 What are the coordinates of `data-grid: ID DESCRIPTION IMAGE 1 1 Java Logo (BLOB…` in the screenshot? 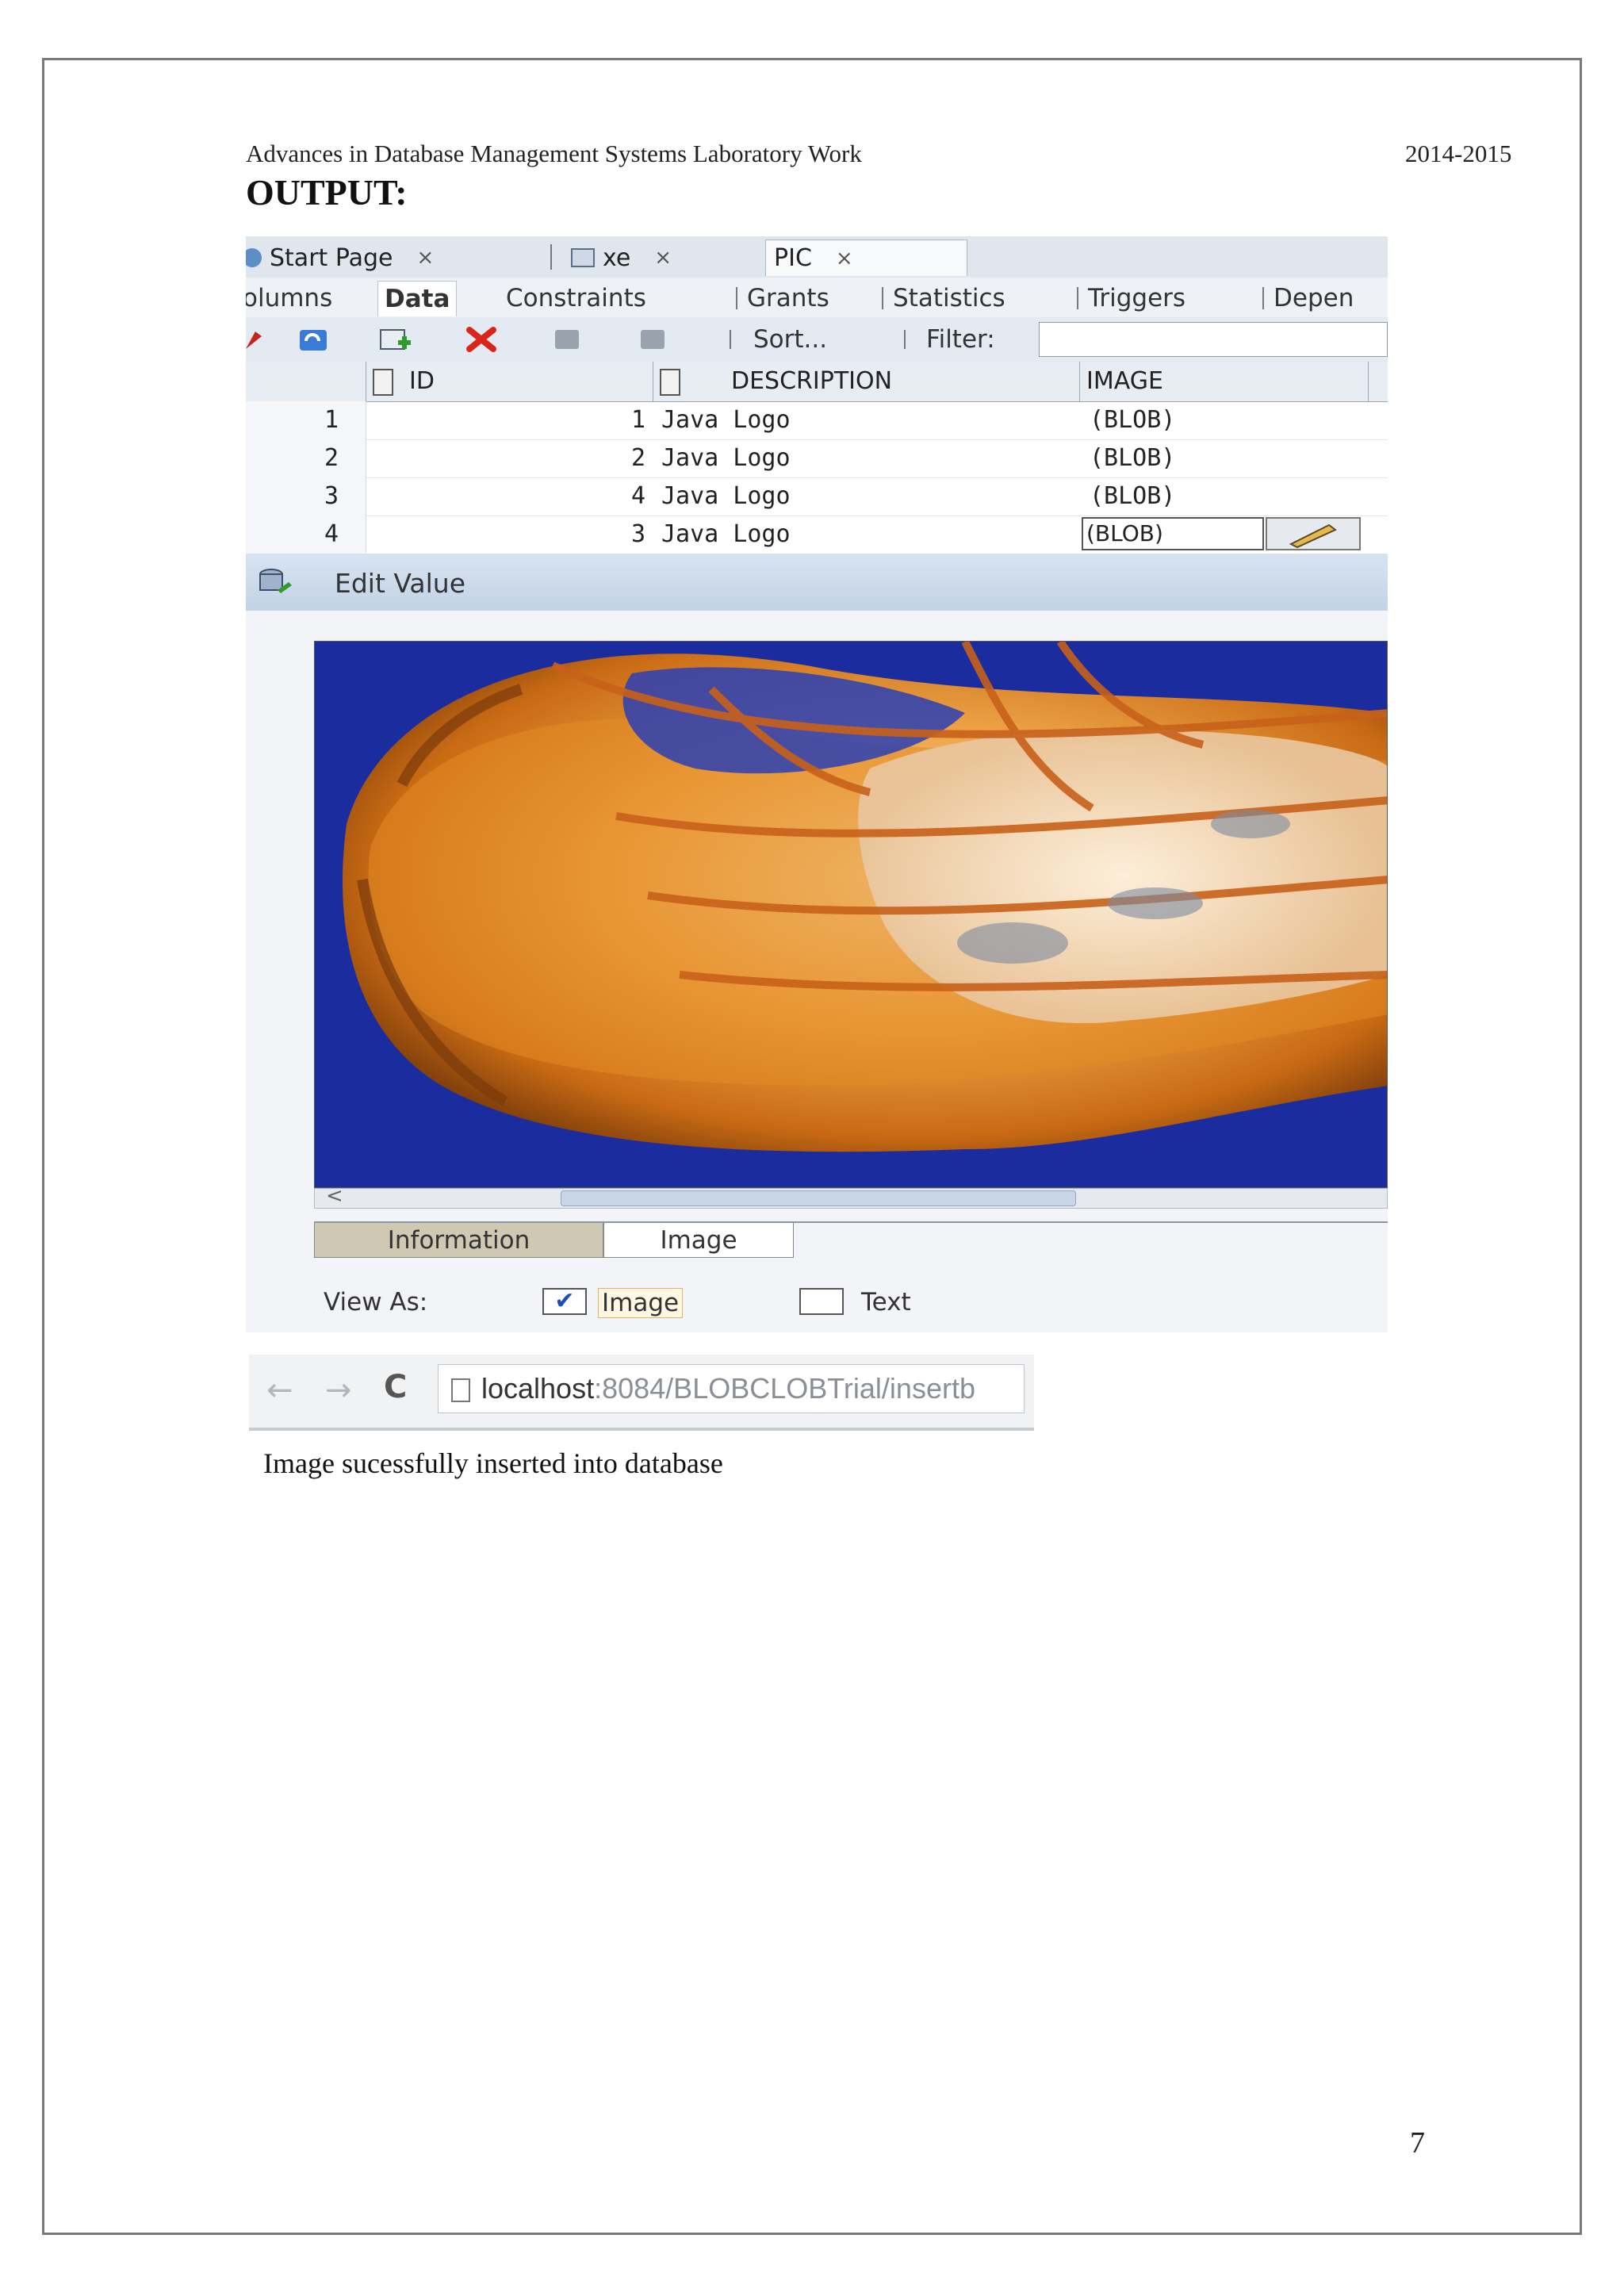 It's located at (817, 458).